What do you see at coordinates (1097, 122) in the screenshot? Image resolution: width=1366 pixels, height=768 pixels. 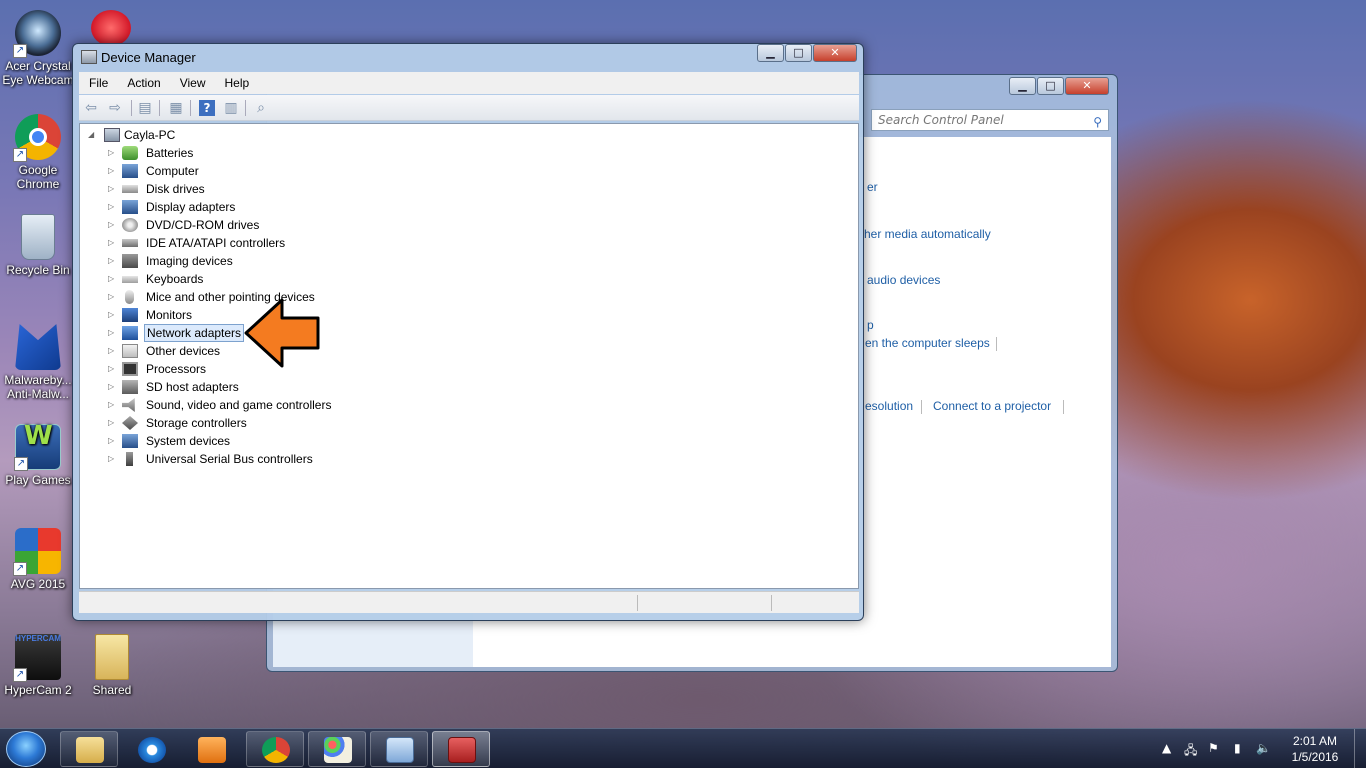 I see `search-icon: ⚲` at bounding box center [1097, 122].